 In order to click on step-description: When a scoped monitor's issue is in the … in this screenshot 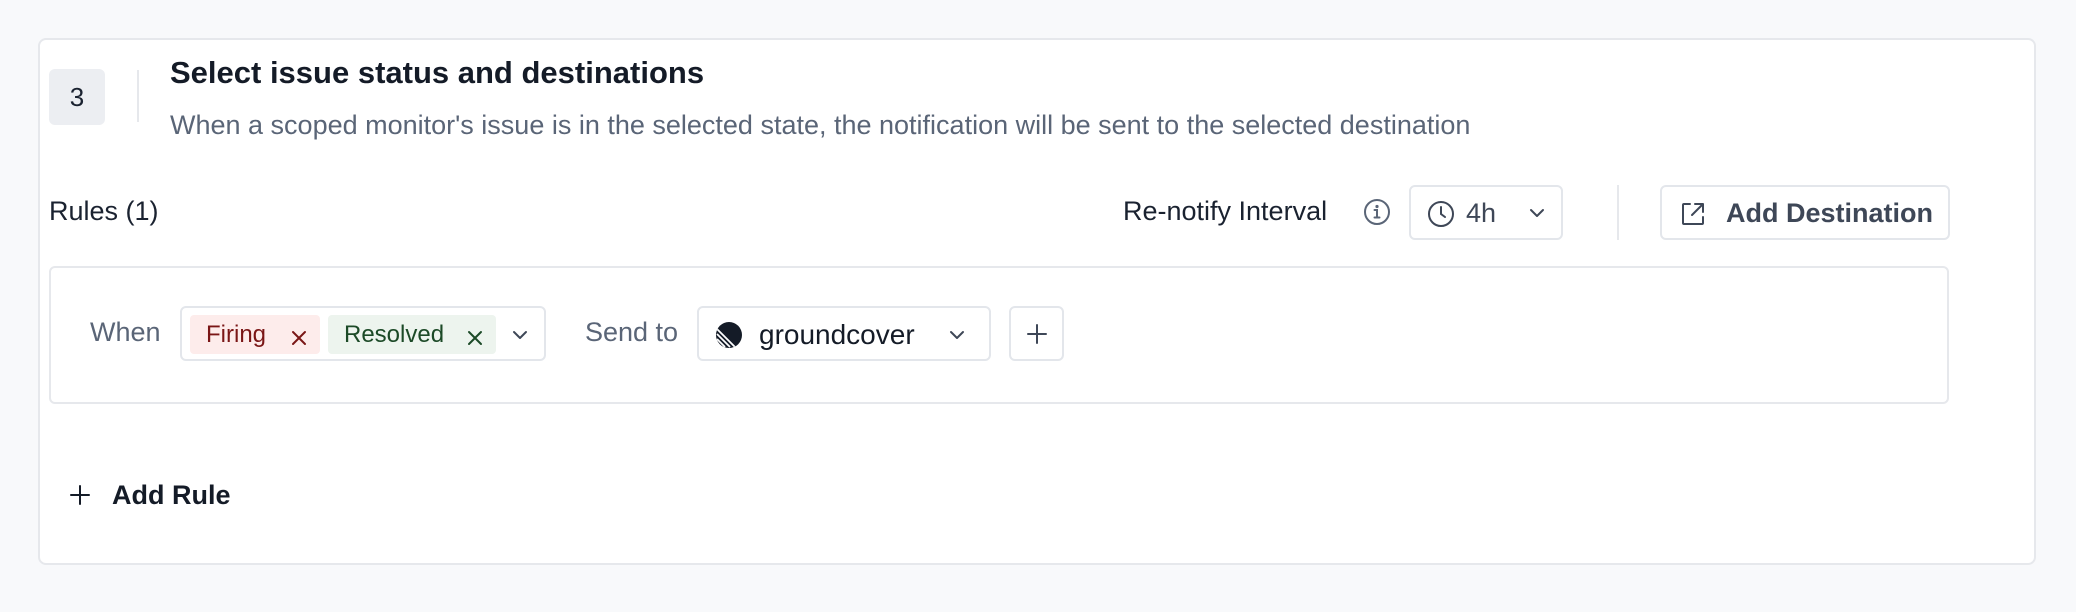, I will do `click(820, 125)`.